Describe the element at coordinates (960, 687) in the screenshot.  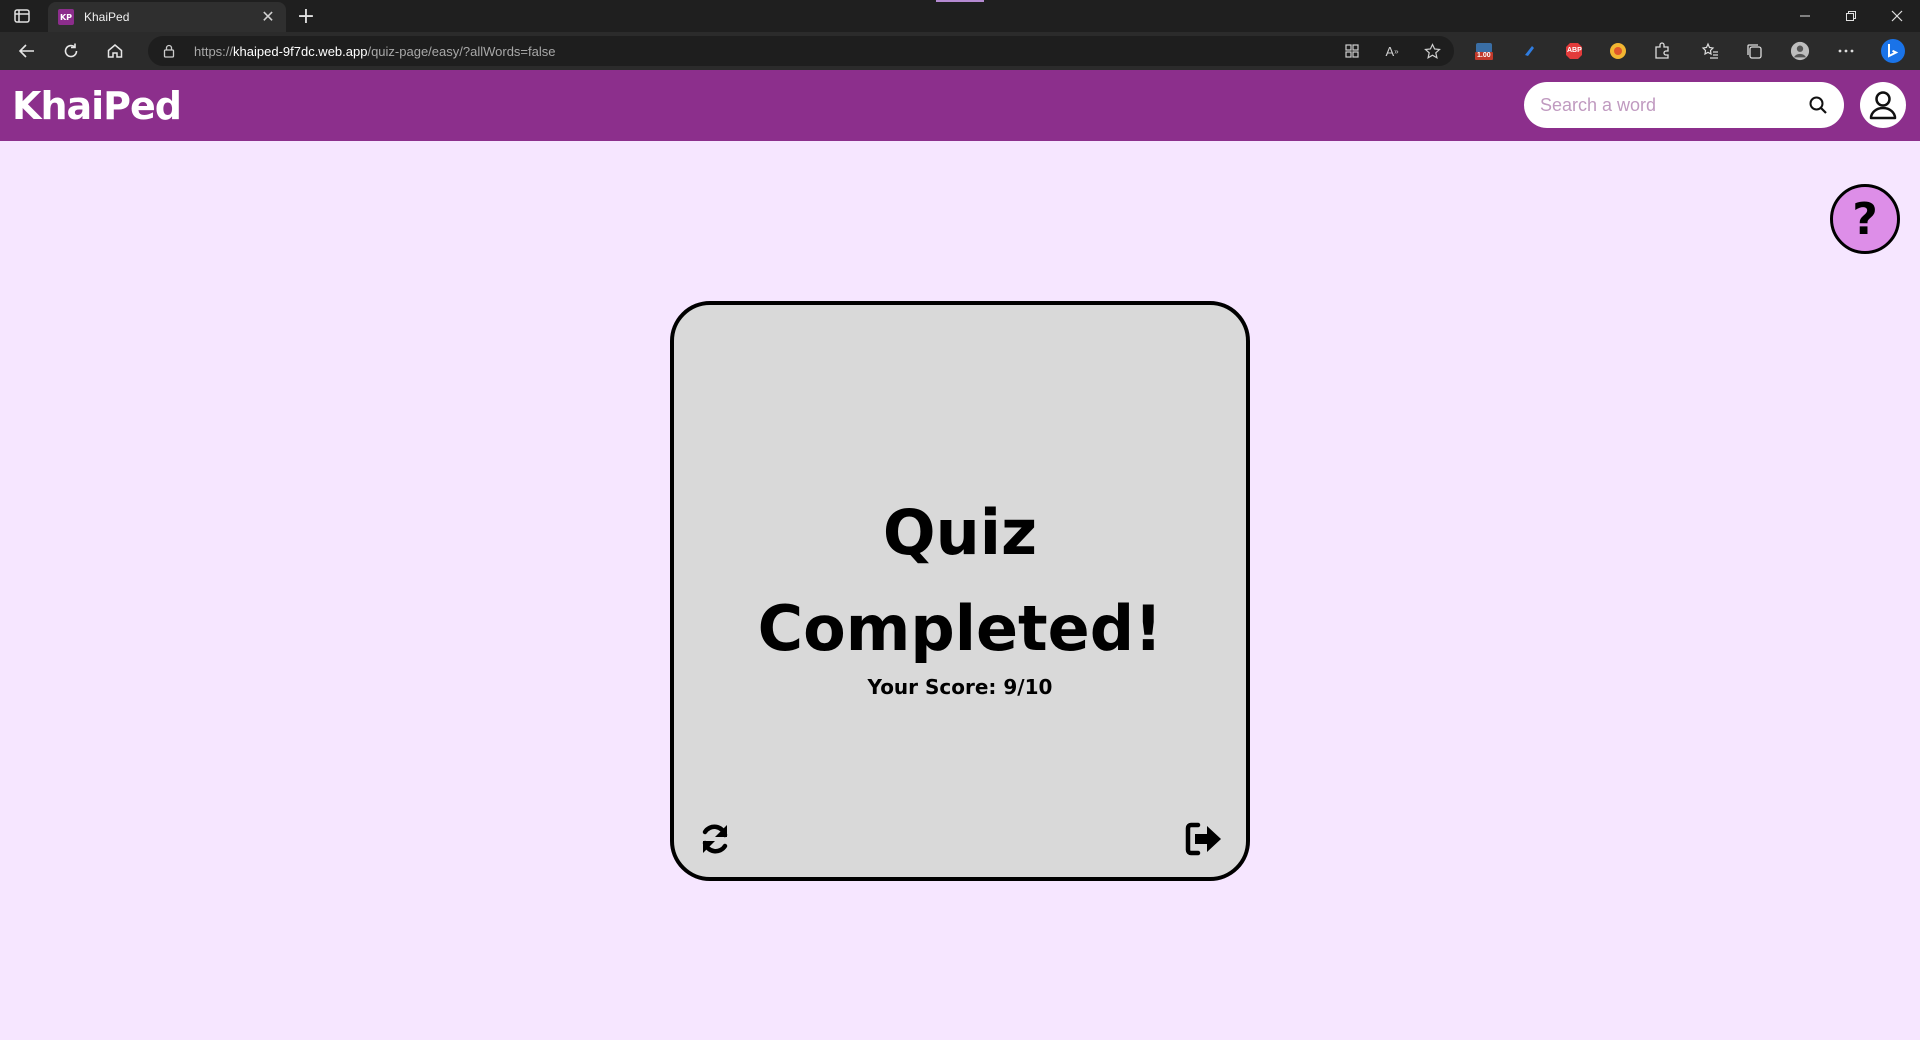
I see `quiz-score: Your Score: 9/10` at that location.